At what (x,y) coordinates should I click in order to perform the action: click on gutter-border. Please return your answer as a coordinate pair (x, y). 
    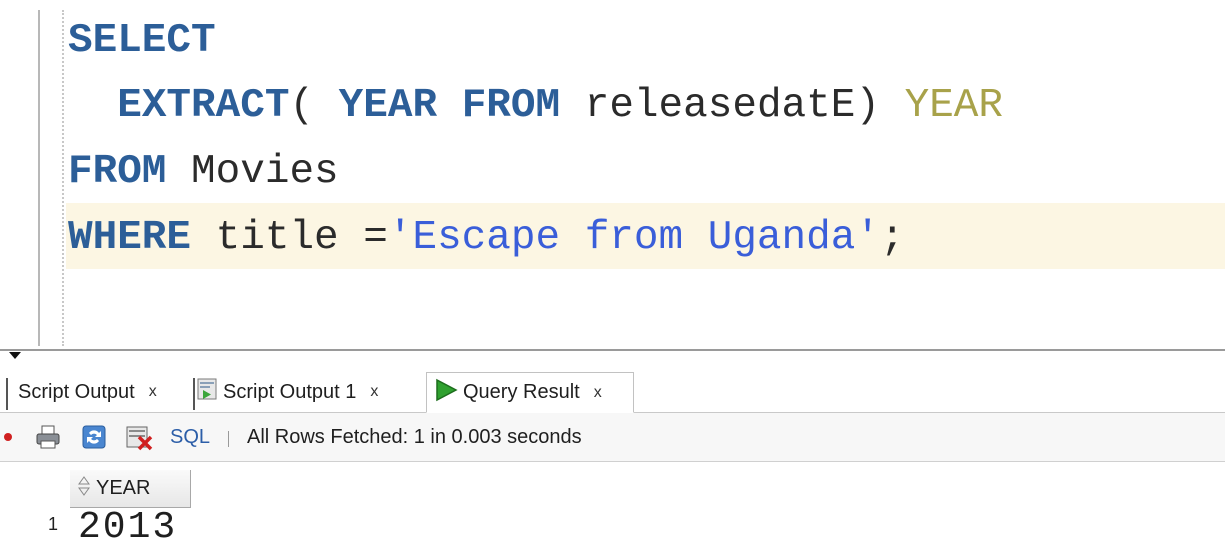
    Looking at the image, I should click on (39, 178).